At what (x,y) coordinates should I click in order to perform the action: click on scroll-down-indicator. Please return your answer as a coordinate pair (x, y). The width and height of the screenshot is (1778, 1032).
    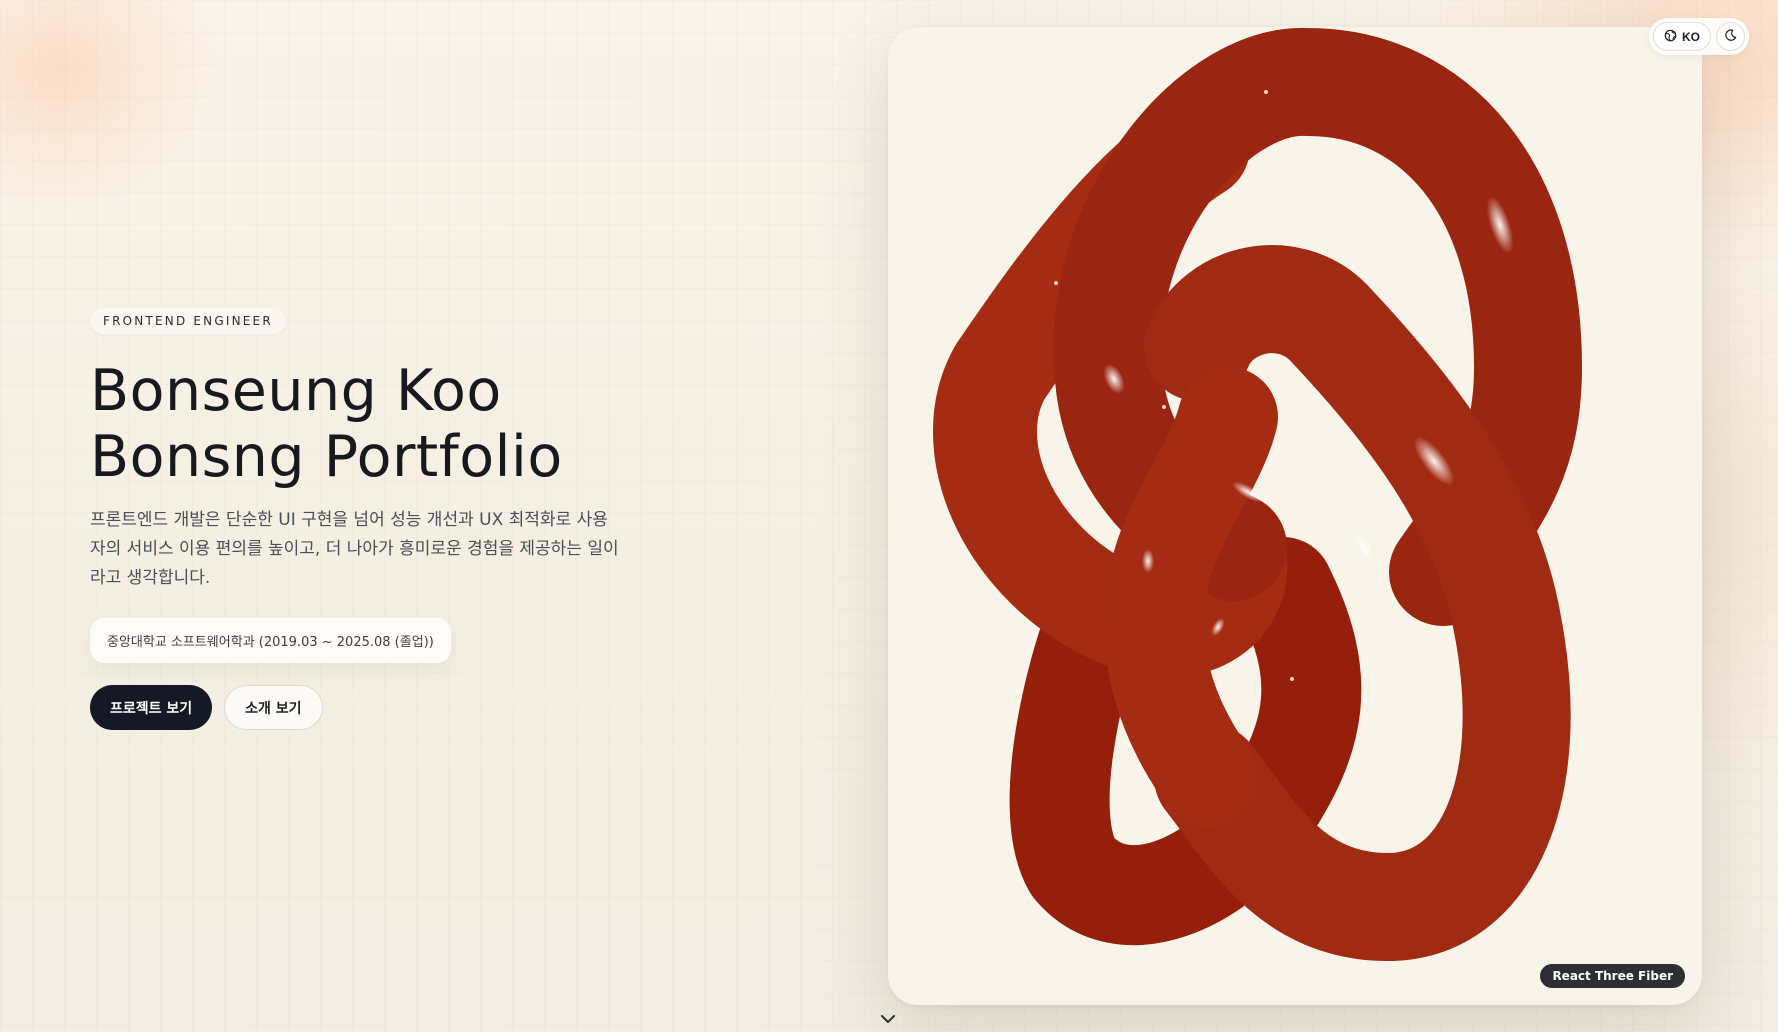
    Looking at the image, I should click on (888, 1019).